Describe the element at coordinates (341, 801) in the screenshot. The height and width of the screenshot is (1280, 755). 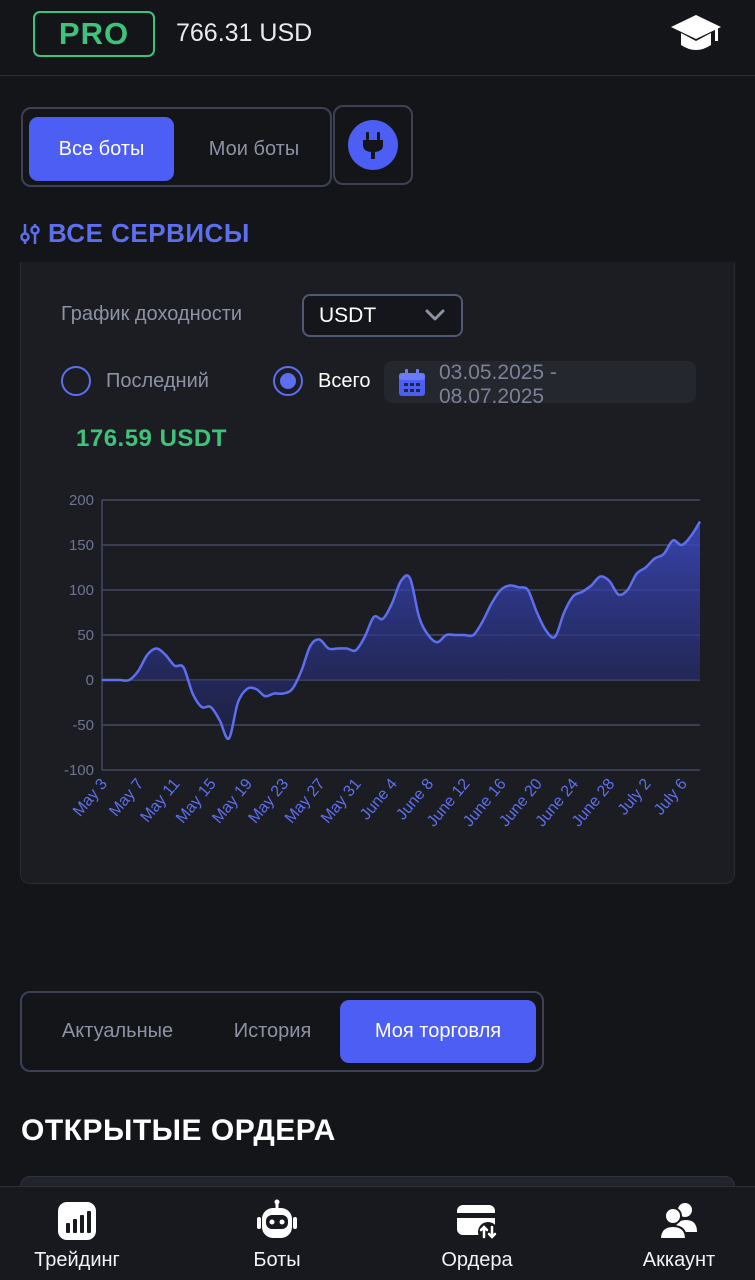
I see `x-tick-label: May 31` at that location.